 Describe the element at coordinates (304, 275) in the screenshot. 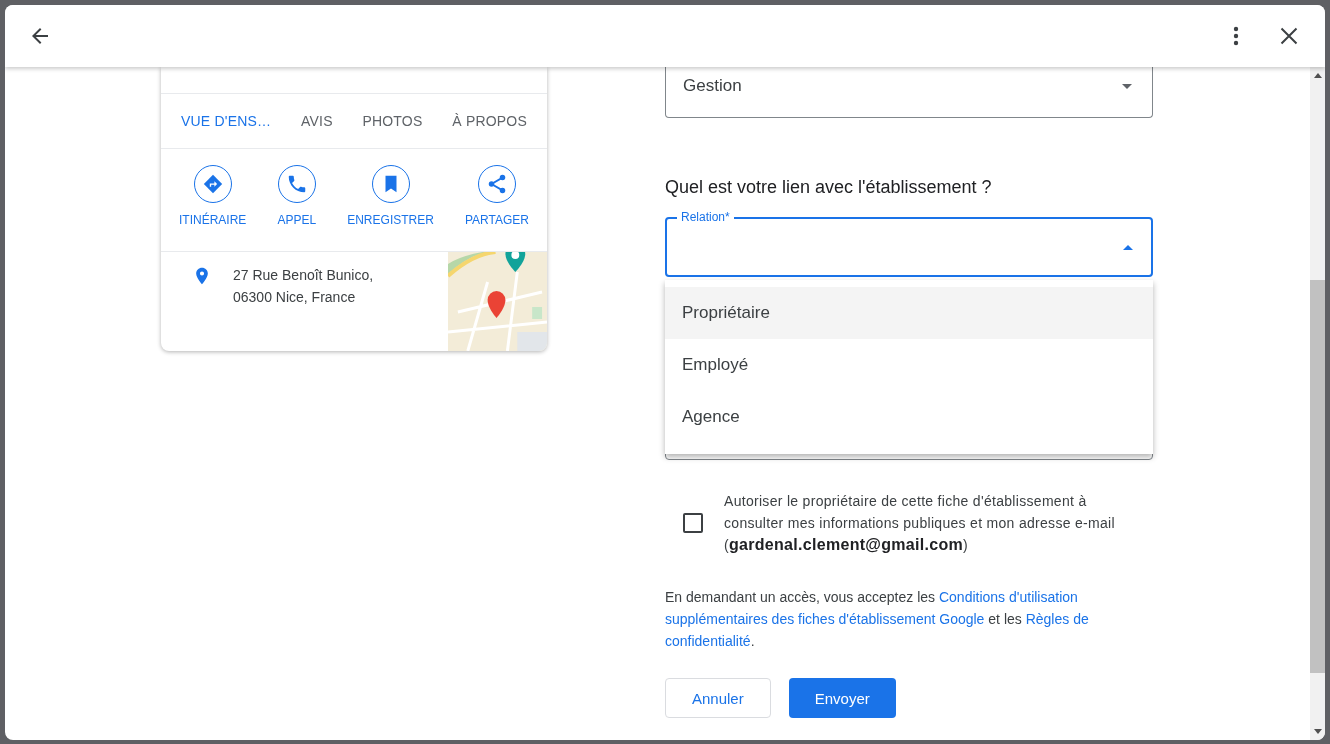

I see `address-line: 27 Rue Benoît Bunico,` at that location.